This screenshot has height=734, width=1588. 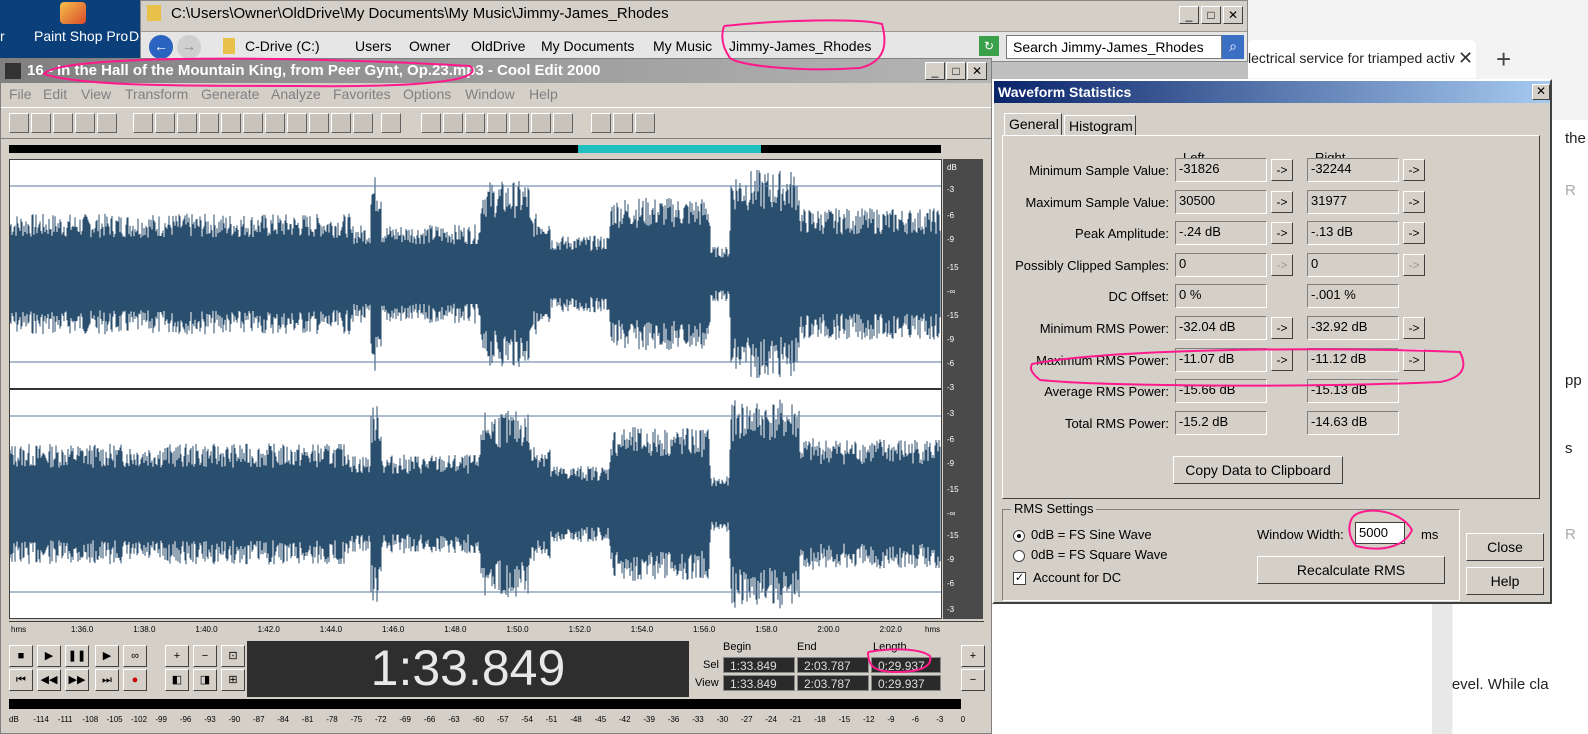 I want to click on zoom-right-icon: ◨, so click(x=205, y=680).